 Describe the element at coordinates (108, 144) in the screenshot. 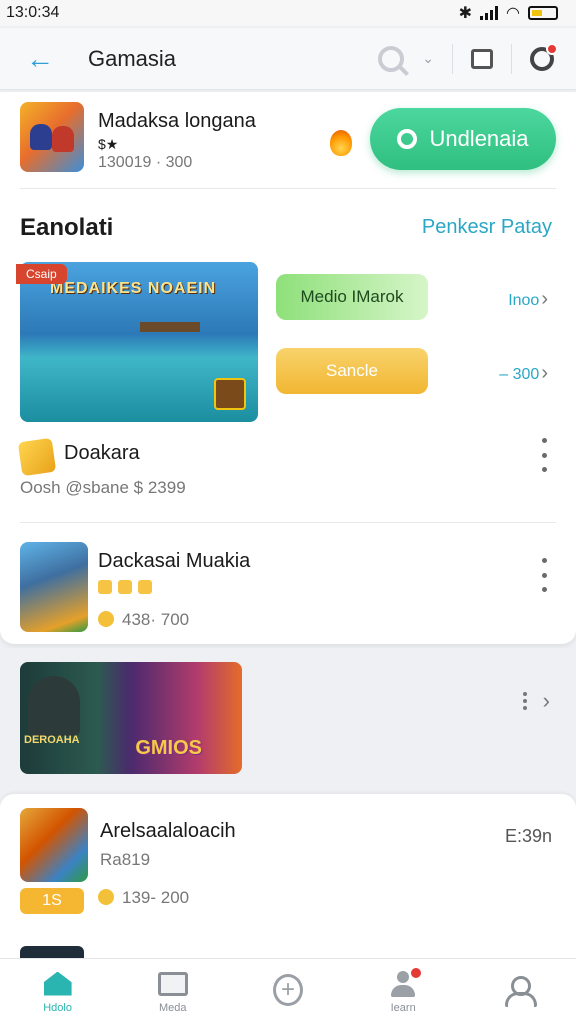

I see `app-rating: $★` at that location.